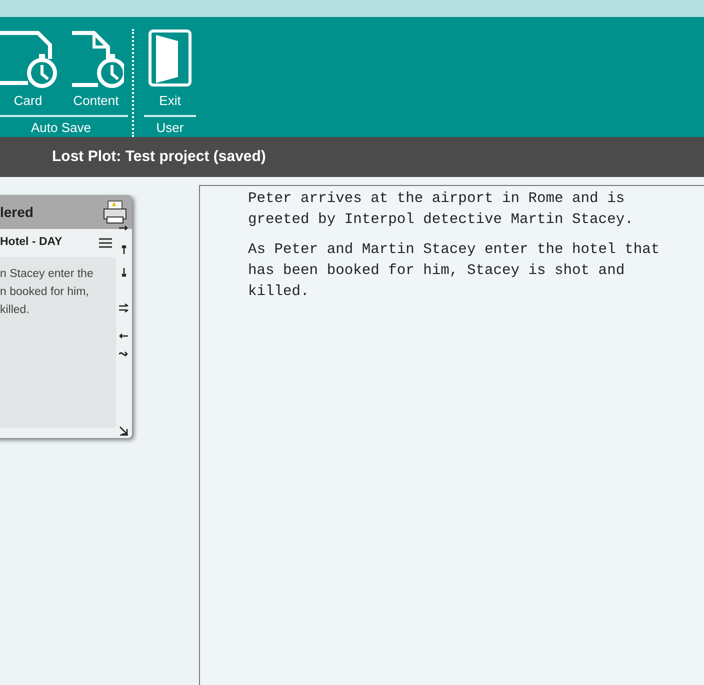 The width and height of the screenshot is (704, 685). I want to click on editor-paragraph: Peter arrives at the airport in Rome and is greeted by Interpol detective Martin Stacey., so click(441, 210).